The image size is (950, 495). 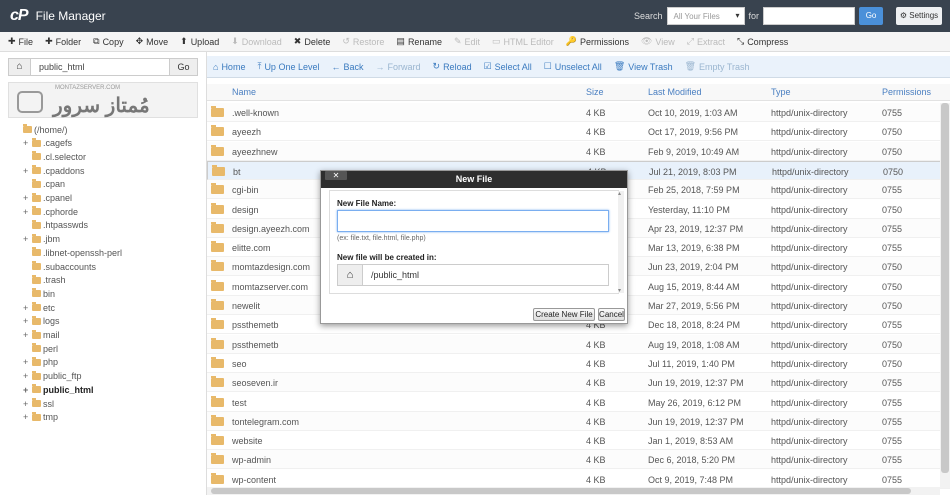 What do you see at coordinates (467, 41) in the screenshot?
I see `edit-button: ✎ Edit` at bounding box center [467, 41].